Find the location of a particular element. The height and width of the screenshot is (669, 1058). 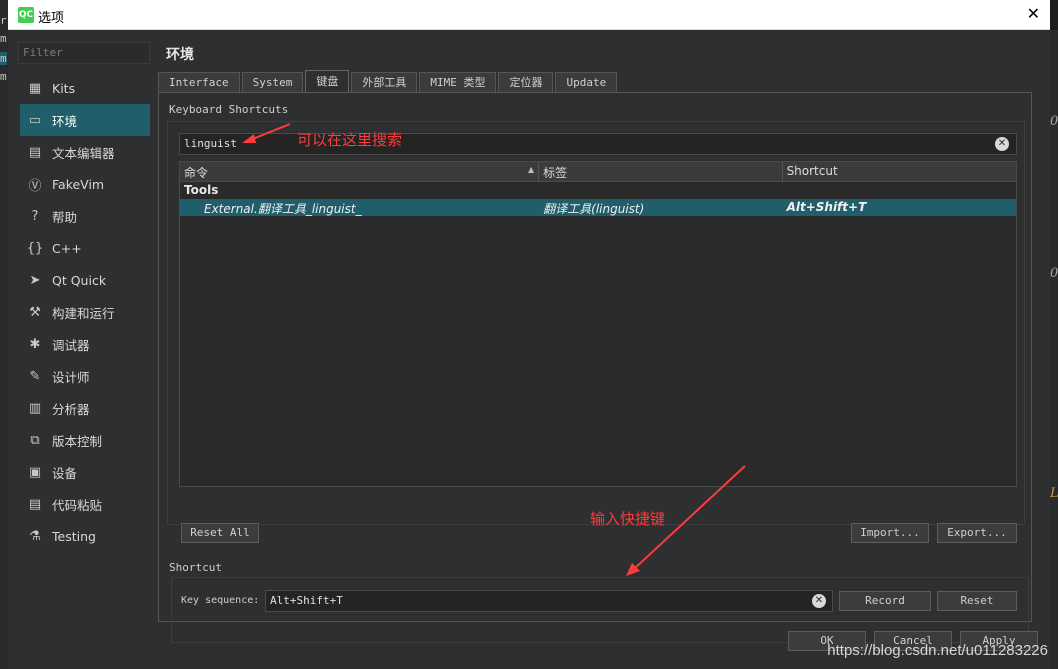

sidebar-item-build-run: ⚒ 构建和运行 is located at coordinates (85, 312).